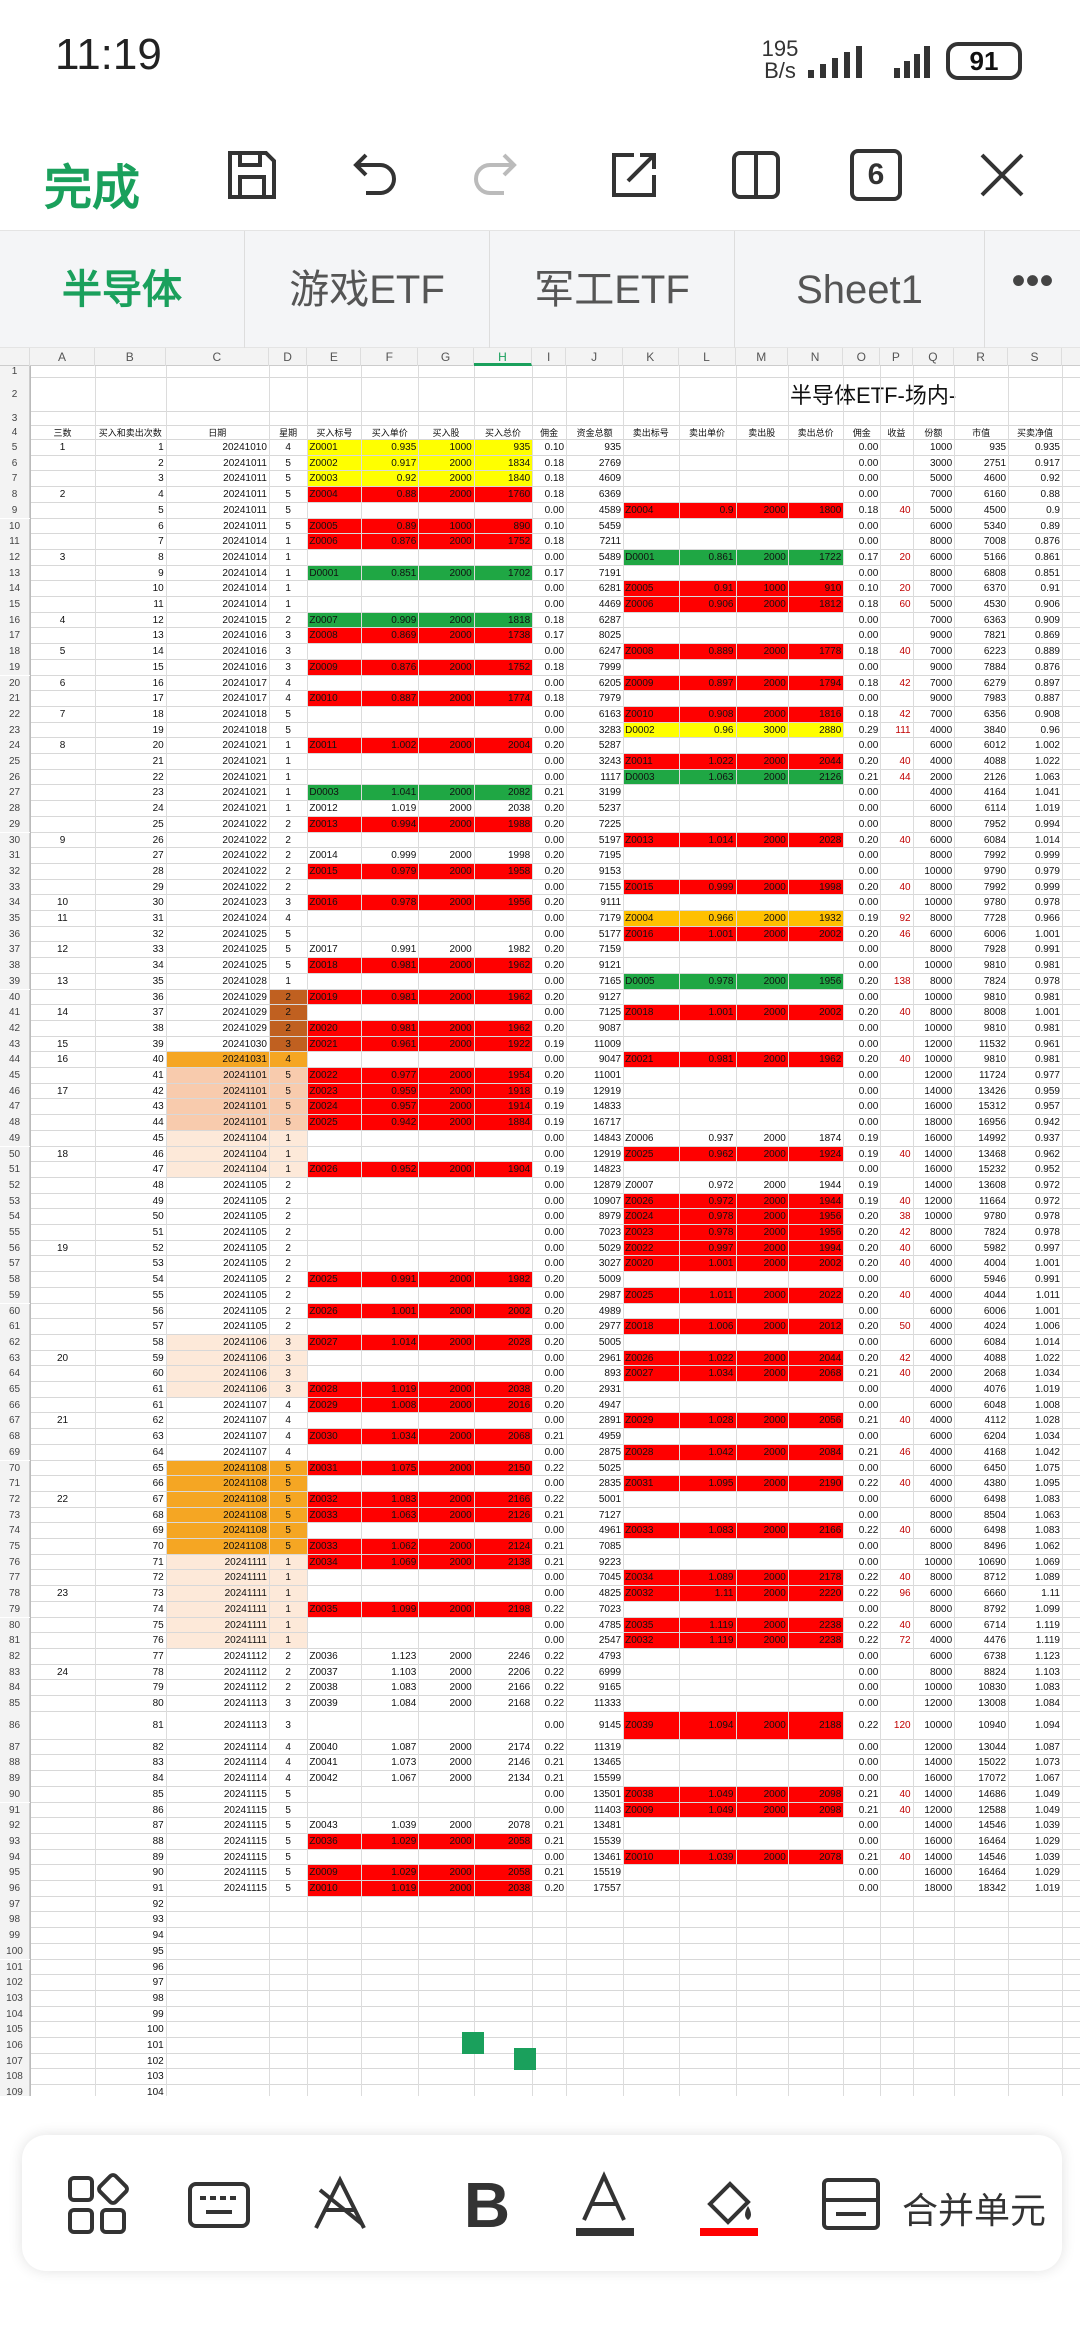 Image resolution: width=1080 pixels, height=2331 pixels. Describe the element at coordinates (217, 1092) in the screenshot. I see `cell: 20241101` at that location.